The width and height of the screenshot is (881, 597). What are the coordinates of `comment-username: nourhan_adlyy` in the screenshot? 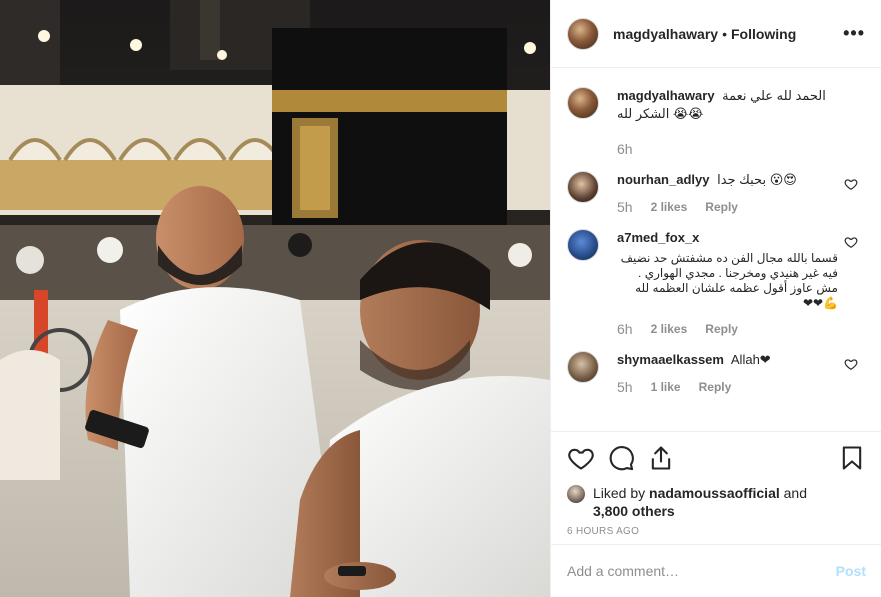 It's located at (663, 179).